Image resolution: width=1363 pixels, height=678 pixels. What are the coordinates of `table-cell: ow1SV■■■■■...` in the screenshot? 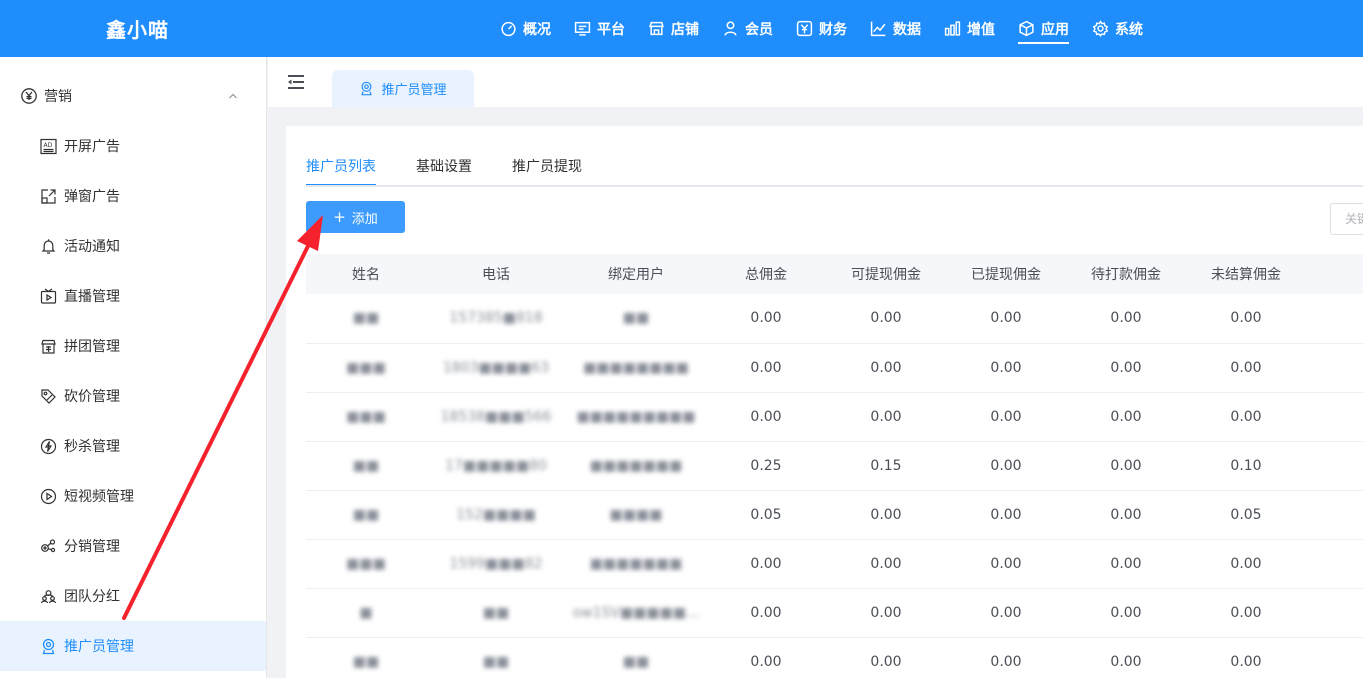 It's located at (636, 613).